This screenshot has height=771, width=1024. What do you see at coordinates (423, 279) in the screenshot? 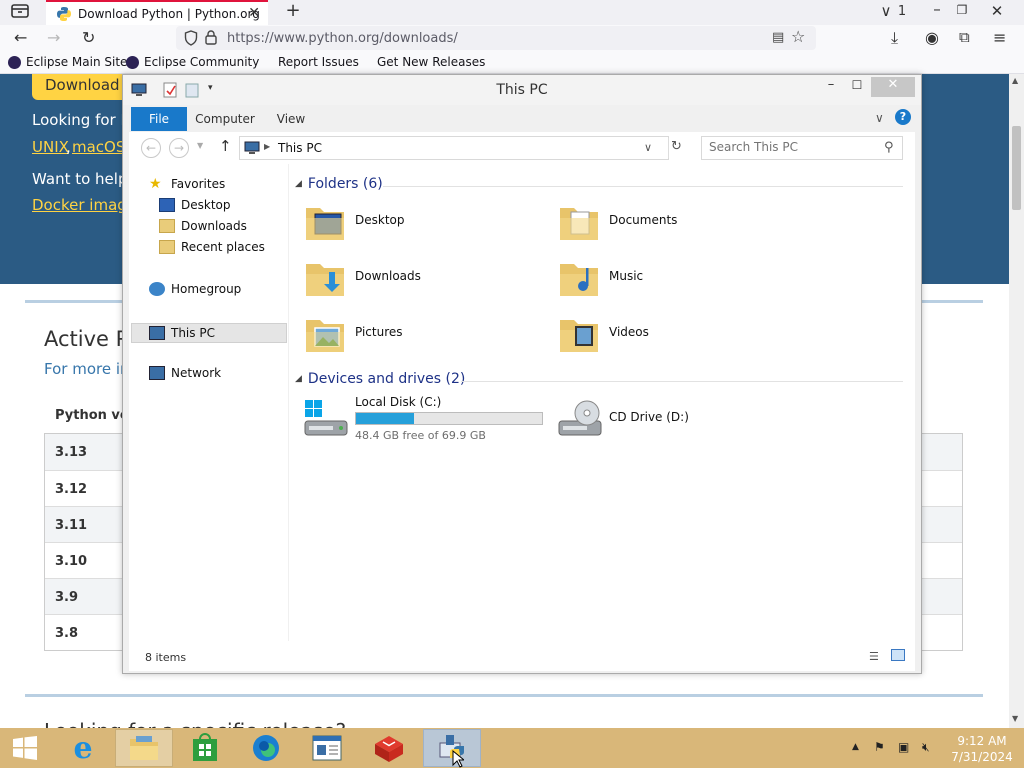
I see `folder-downloads: Downloads` at bounding box center [423, 279].